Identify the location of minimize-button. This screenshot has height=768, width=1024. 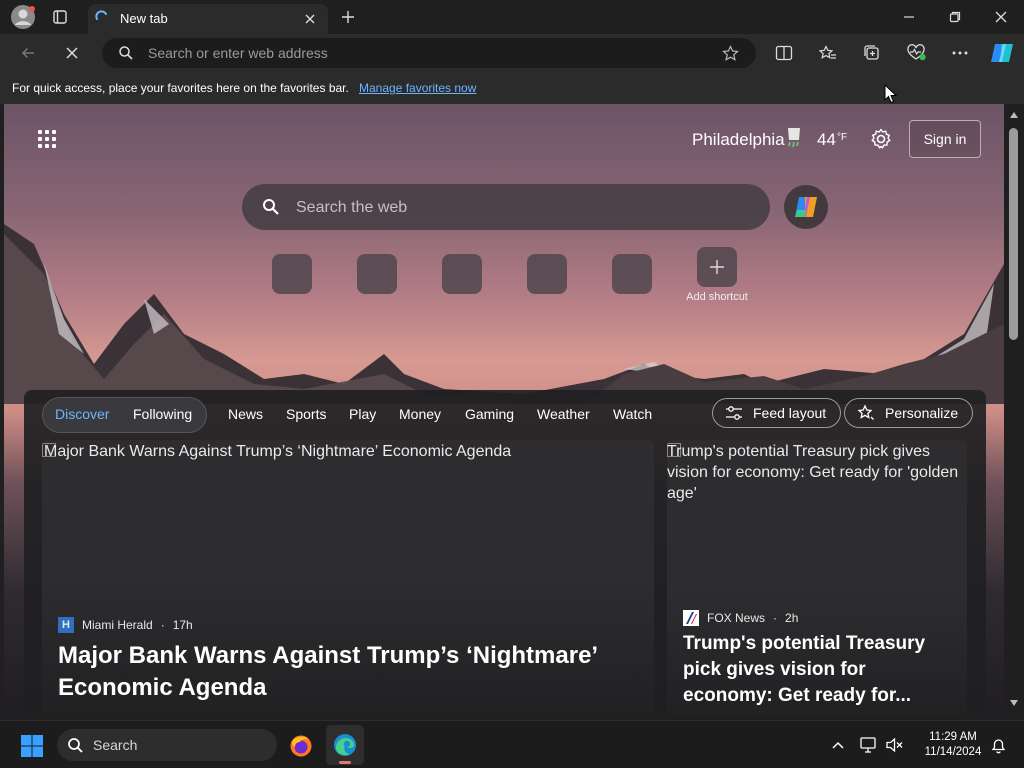
(909, 17).